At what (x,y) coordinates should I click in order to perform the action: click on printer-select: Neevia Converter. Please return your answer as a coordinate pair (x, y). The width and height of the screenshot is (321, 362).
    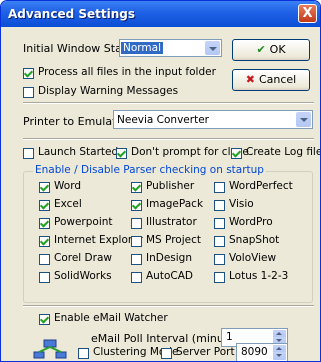
    Looking at the image, I should click on (213, 119).